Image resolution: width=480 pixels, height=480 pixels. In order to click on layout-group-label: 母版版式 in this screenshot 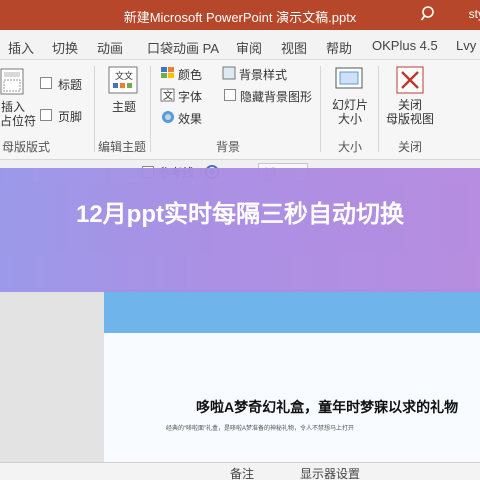, I will do `click(26, 147)`.